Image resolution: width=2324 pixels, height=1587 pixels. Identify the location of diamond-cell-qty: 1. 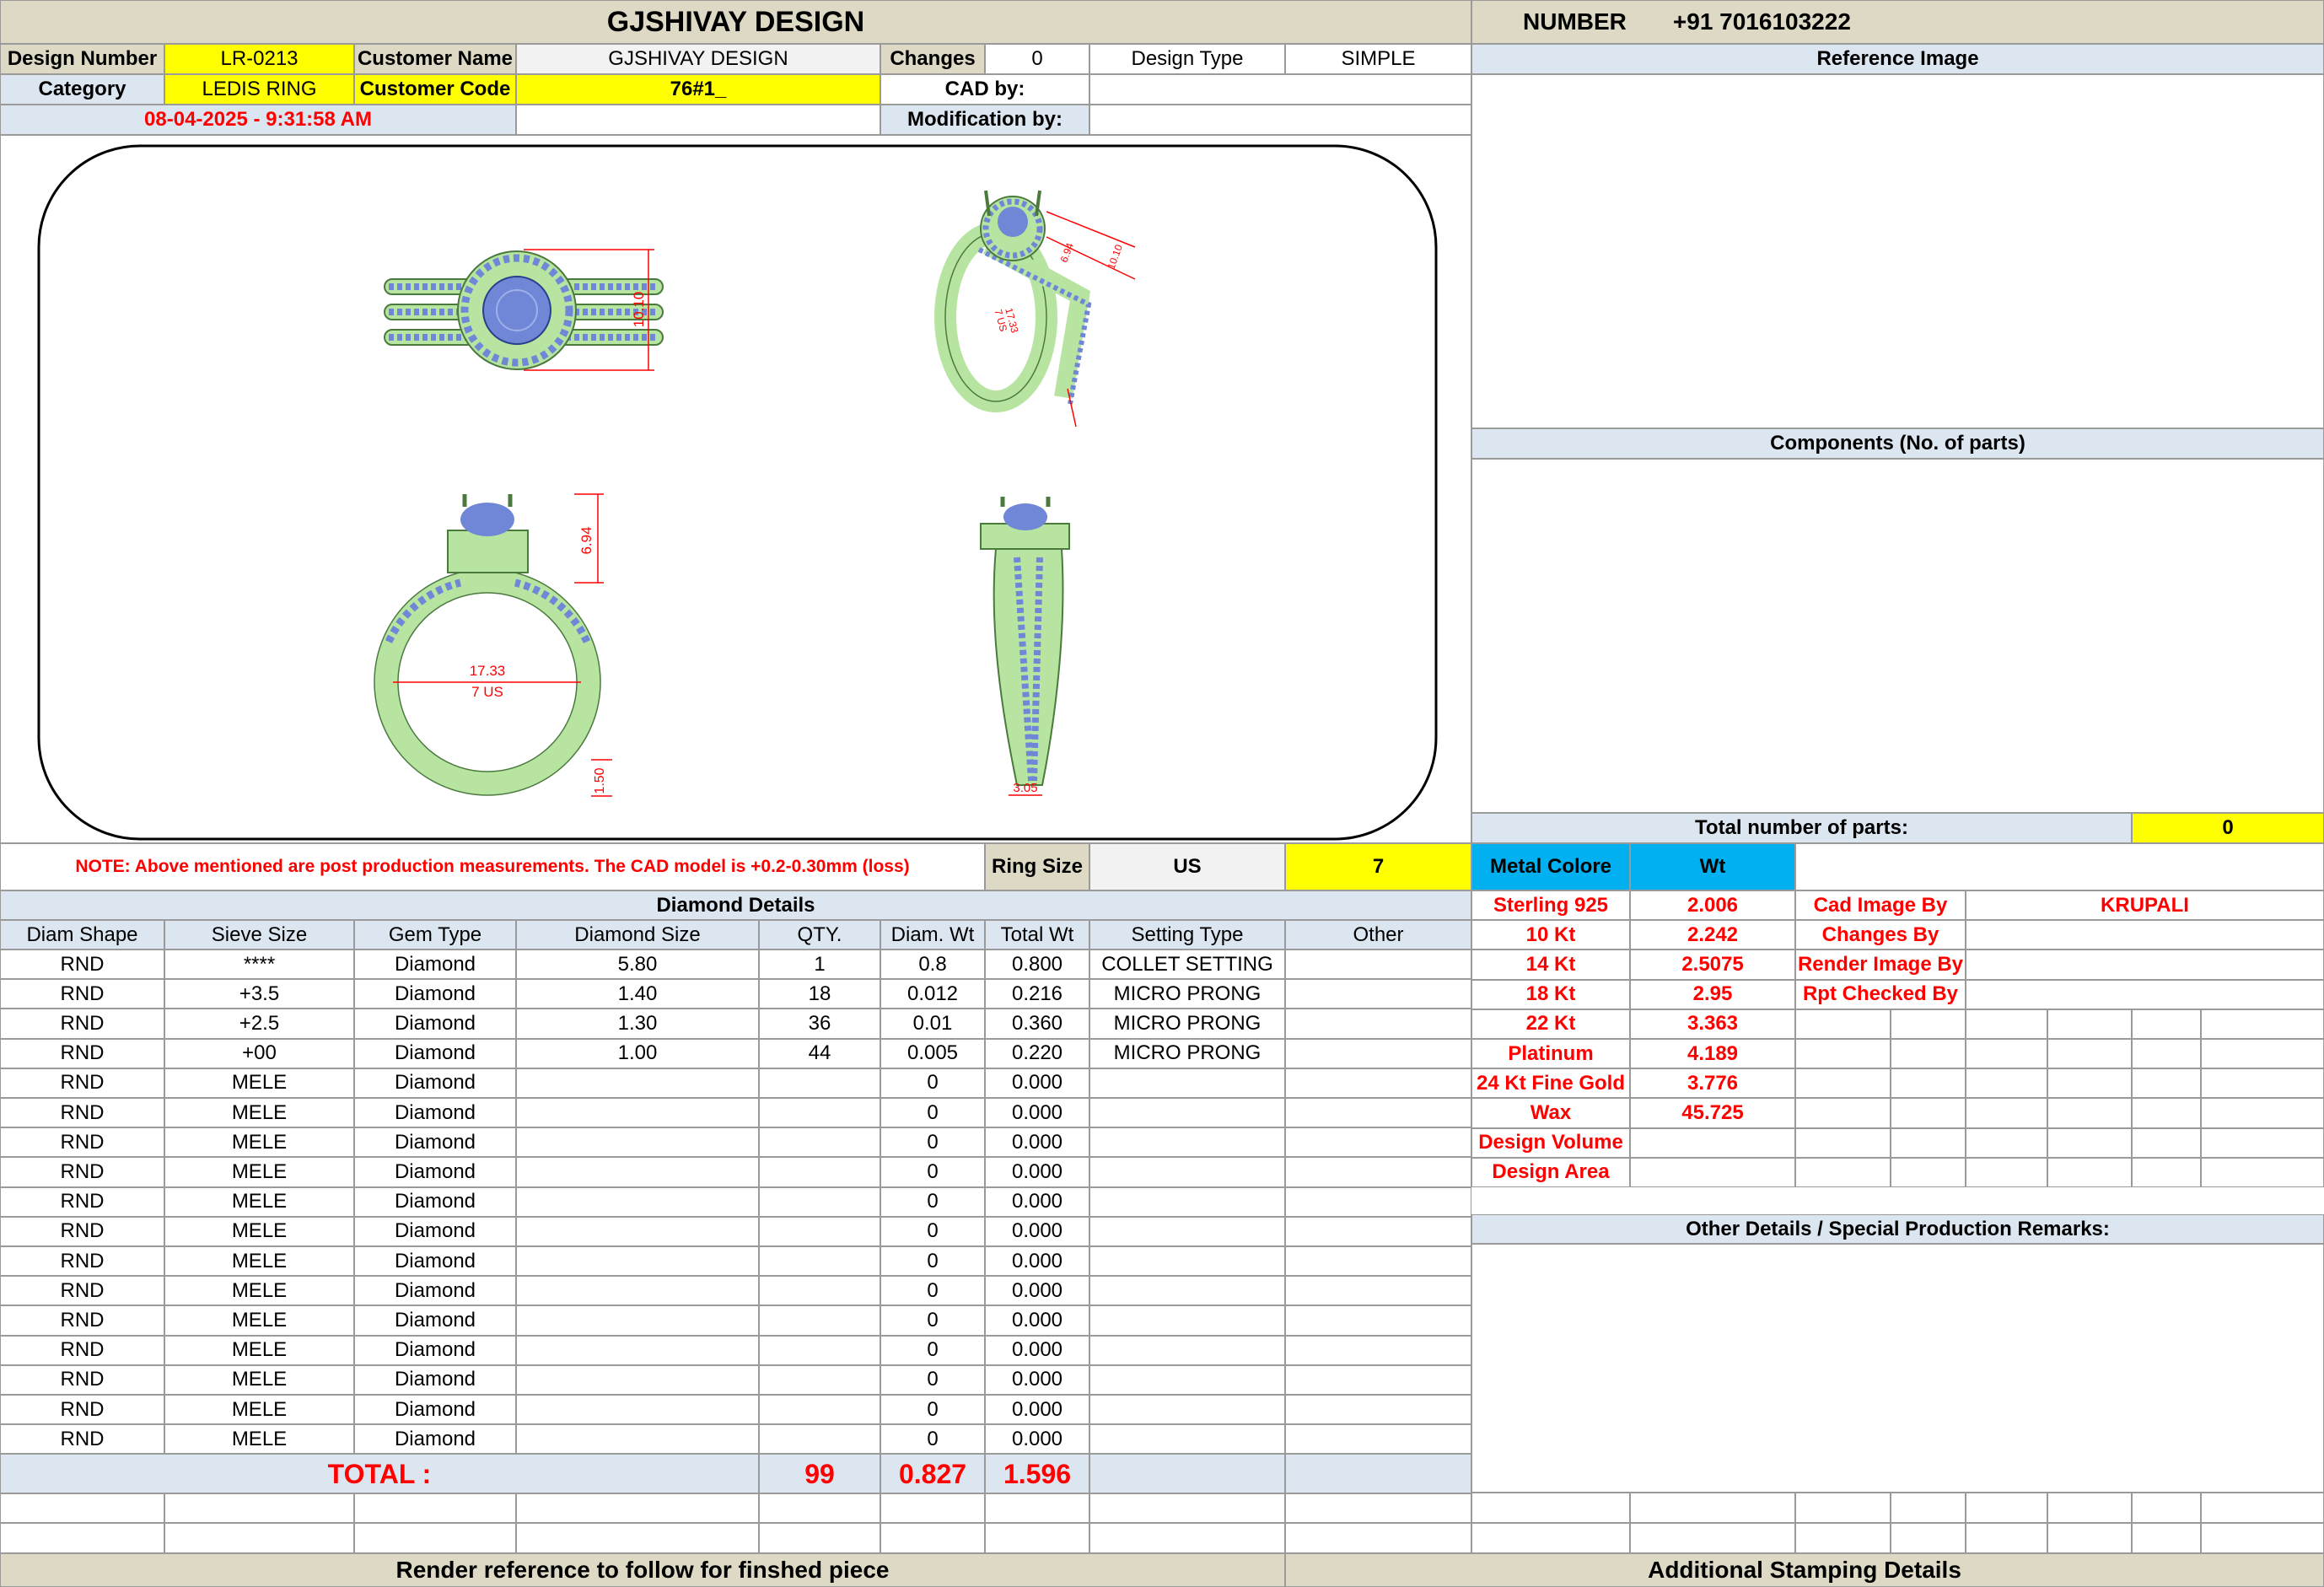
(819, 965).